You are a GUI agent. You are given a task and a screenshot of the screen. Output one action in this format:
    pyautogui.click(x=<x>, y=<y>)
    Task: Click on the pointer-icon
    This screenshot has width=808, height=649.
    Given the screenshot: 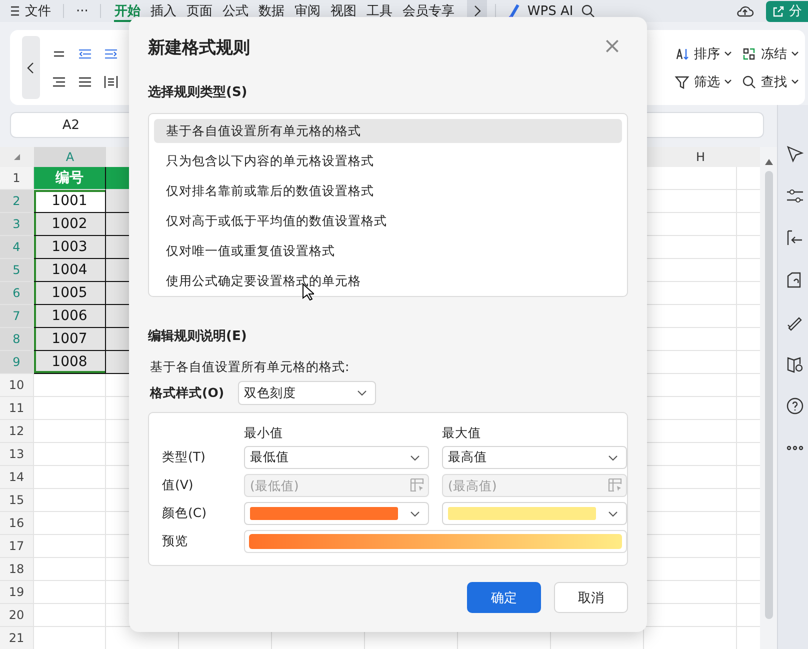 What is the action you would take?
    pyautogui.click(x=795, y=154)
    